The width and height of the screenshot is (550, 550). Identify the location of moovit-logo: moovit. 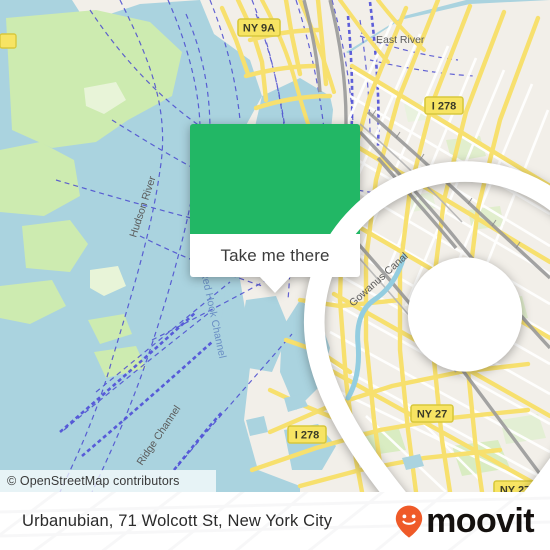
(465, 521).